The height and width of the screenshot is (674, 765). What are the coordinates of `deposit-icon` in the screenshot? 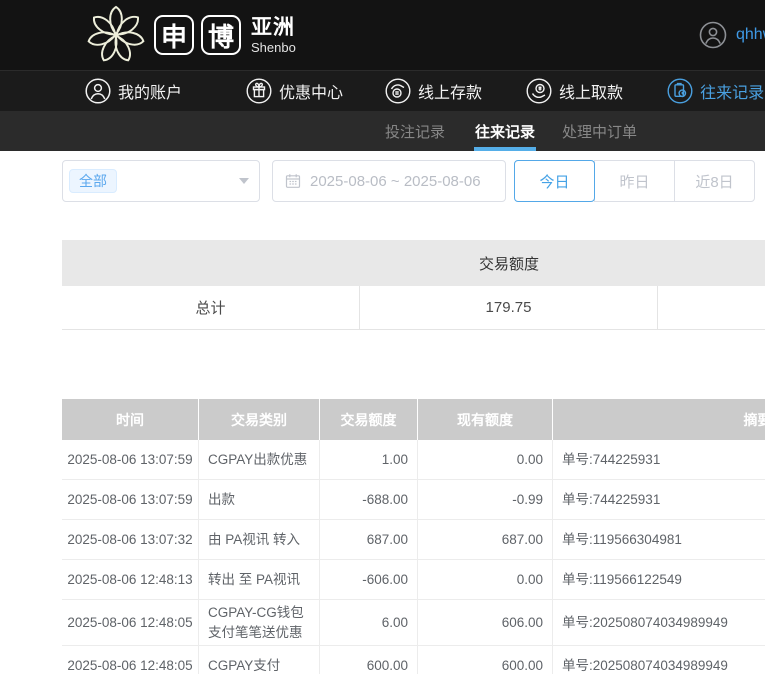 It's located at (398, 91).